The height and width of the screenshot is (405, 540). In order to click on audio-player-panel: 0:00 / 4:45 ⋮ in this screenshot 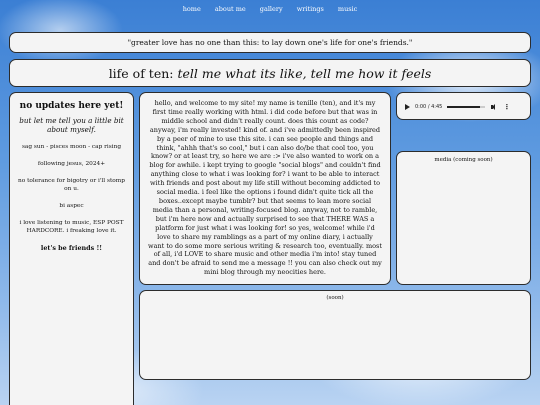, I will do `click(463, 106)`.